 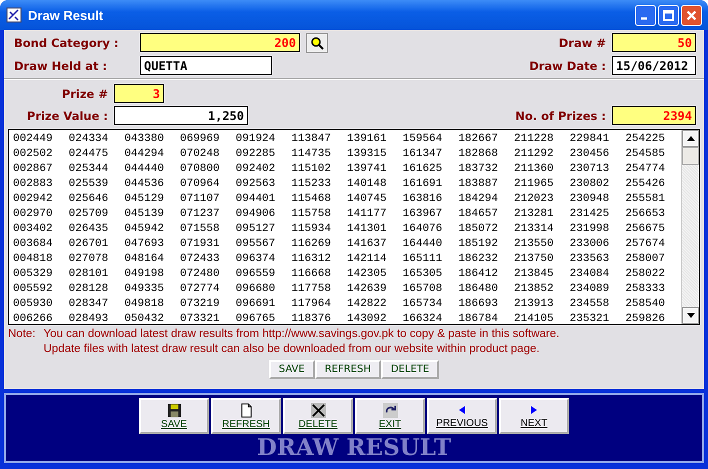 What do you see at coordinates (33, 244) in the screenshot?
I see `prize-number: 003684` at bounding box center [33, 244].